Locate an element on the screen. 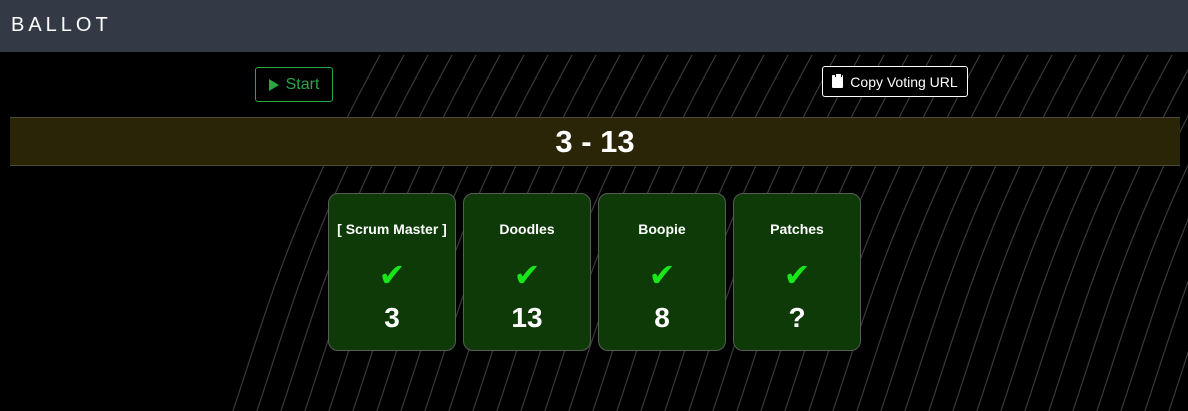 This screenshot has height=411, width=1188. copy-voting-url-button: Copy Voting URL is located at coordinates (895, 81).